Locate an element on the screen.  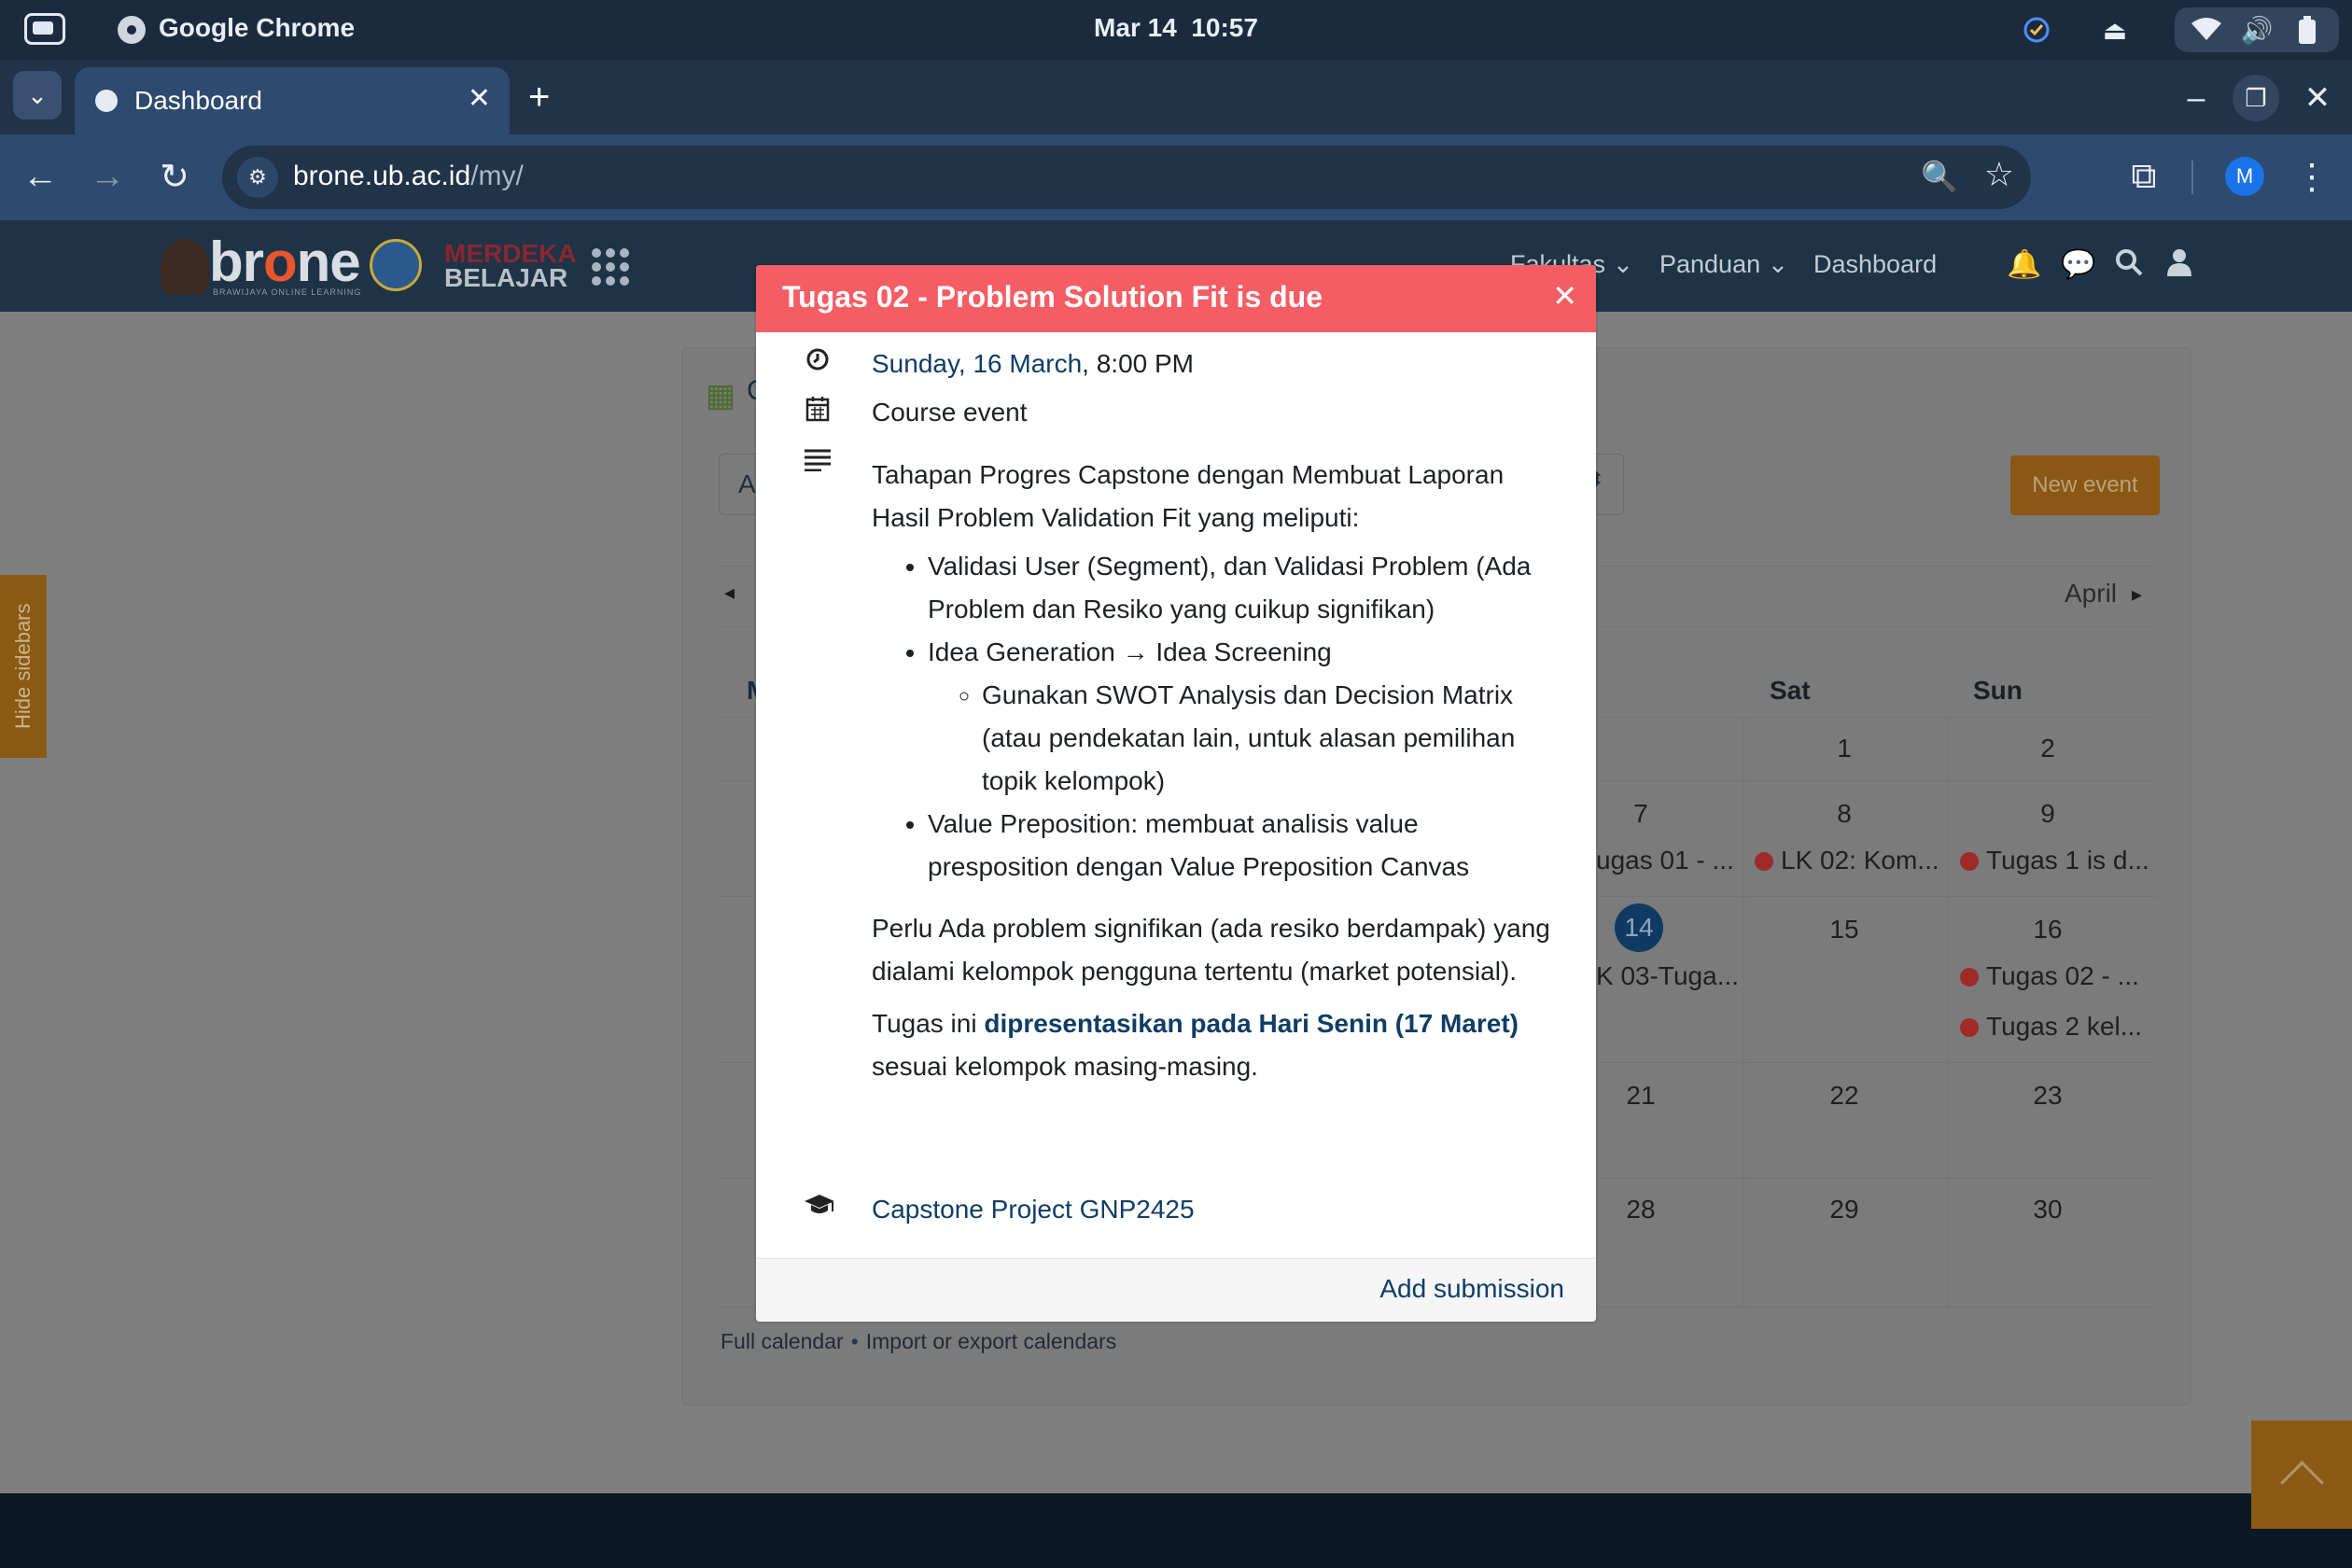
browser-toolbar: ← → ↻ ⚙ brone.ub.ac.id/my/ 🔍 ☆ ⧉ M ⋮ is located at coordinates (1176, 177).